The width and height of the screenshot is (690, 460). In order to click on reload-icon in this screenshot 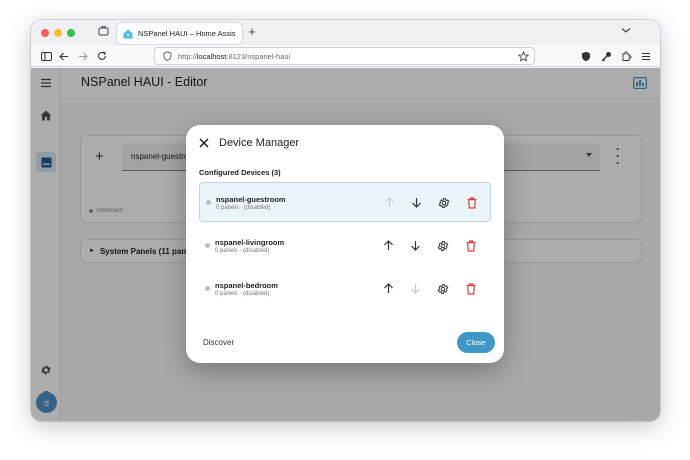, I will do `click(102, 56)`.